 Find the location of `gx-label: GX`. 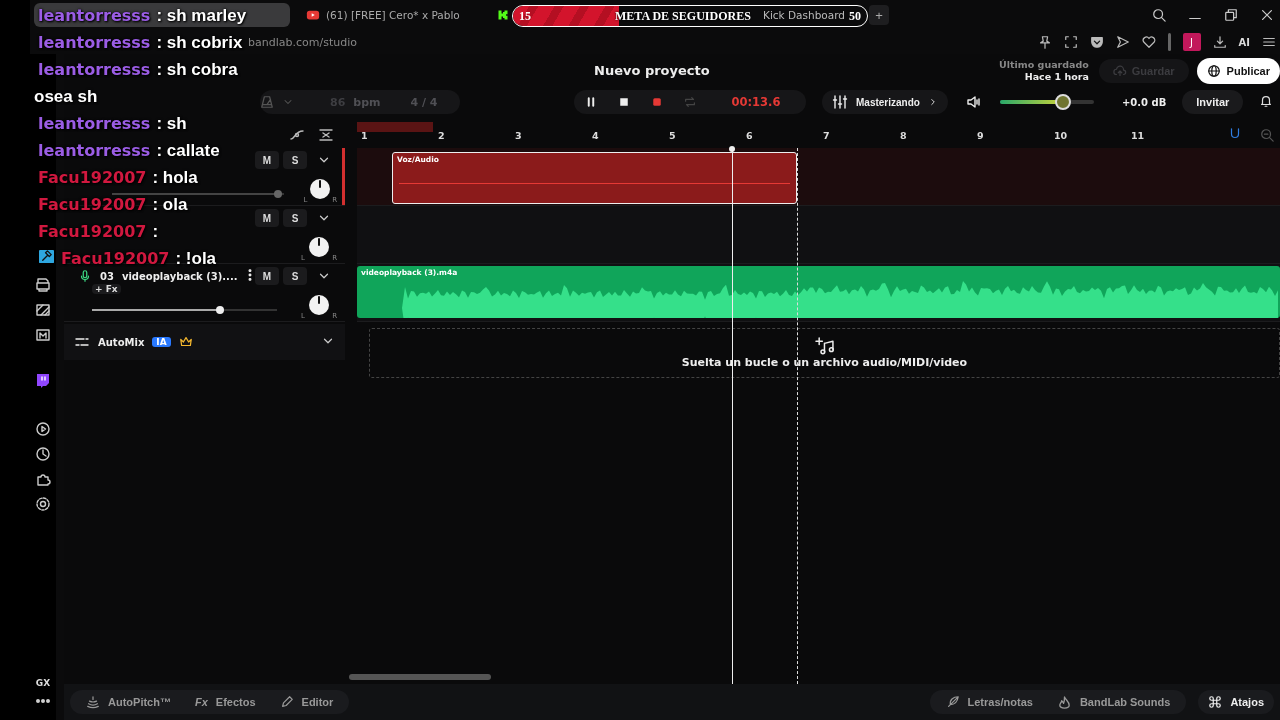

gx-label: GX is located at coordinates (43, 683).